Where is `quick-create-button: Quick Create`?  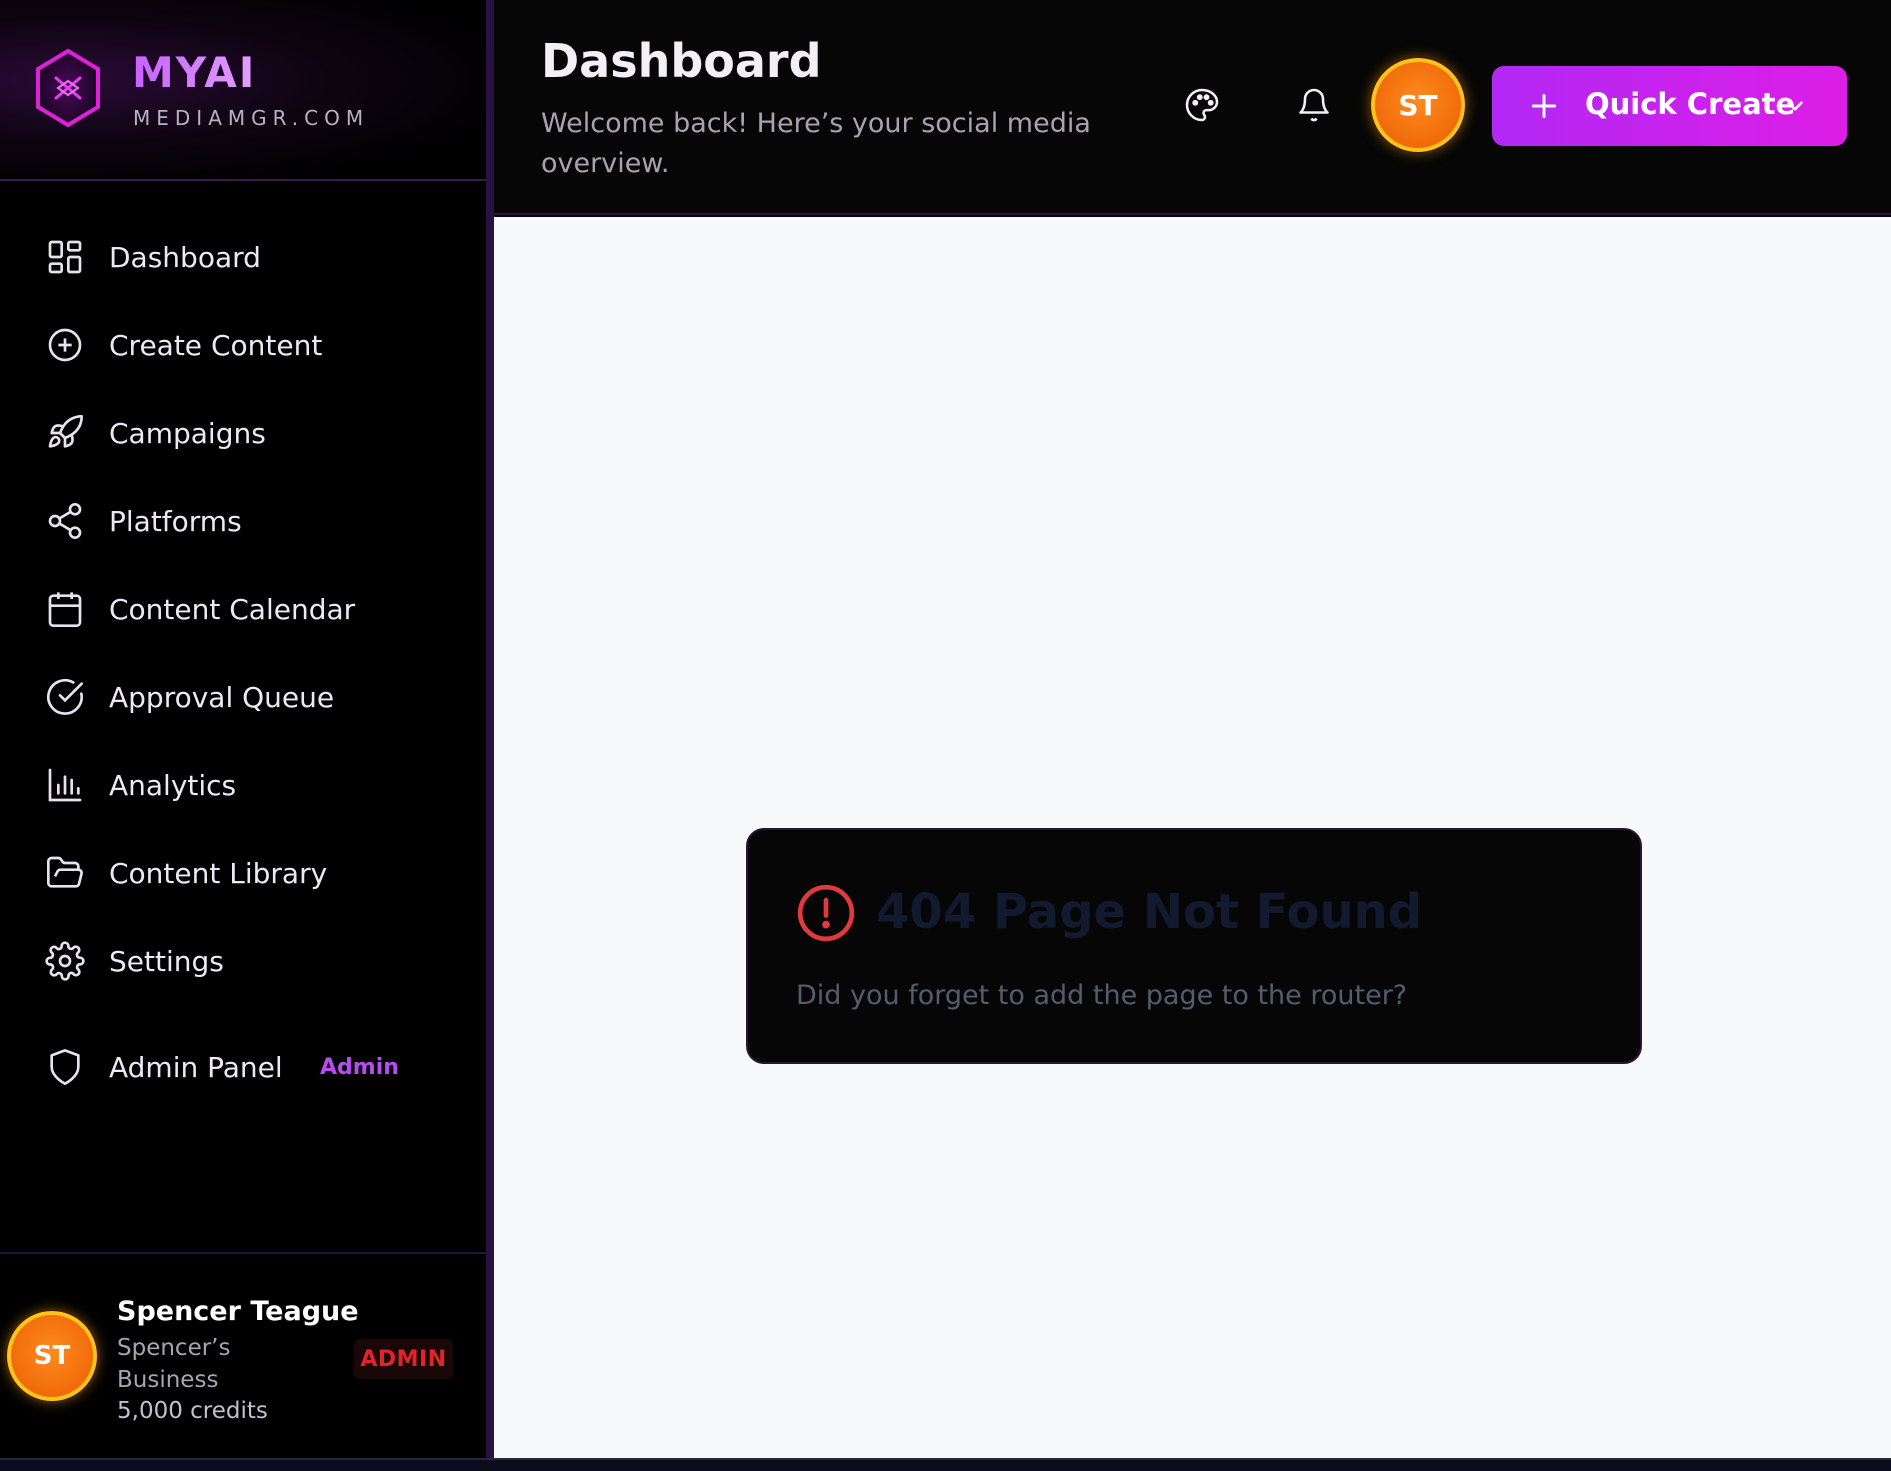 quick-create-button: Quick Create is located at coordinates (1669, 106).